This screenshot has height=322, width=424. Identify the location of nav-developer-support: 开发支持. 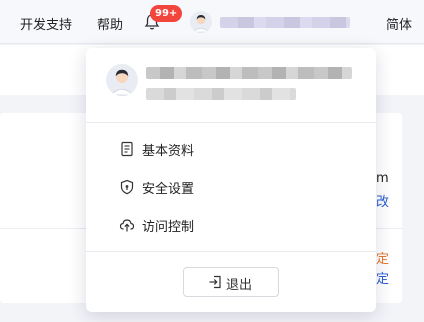
(46, 23).